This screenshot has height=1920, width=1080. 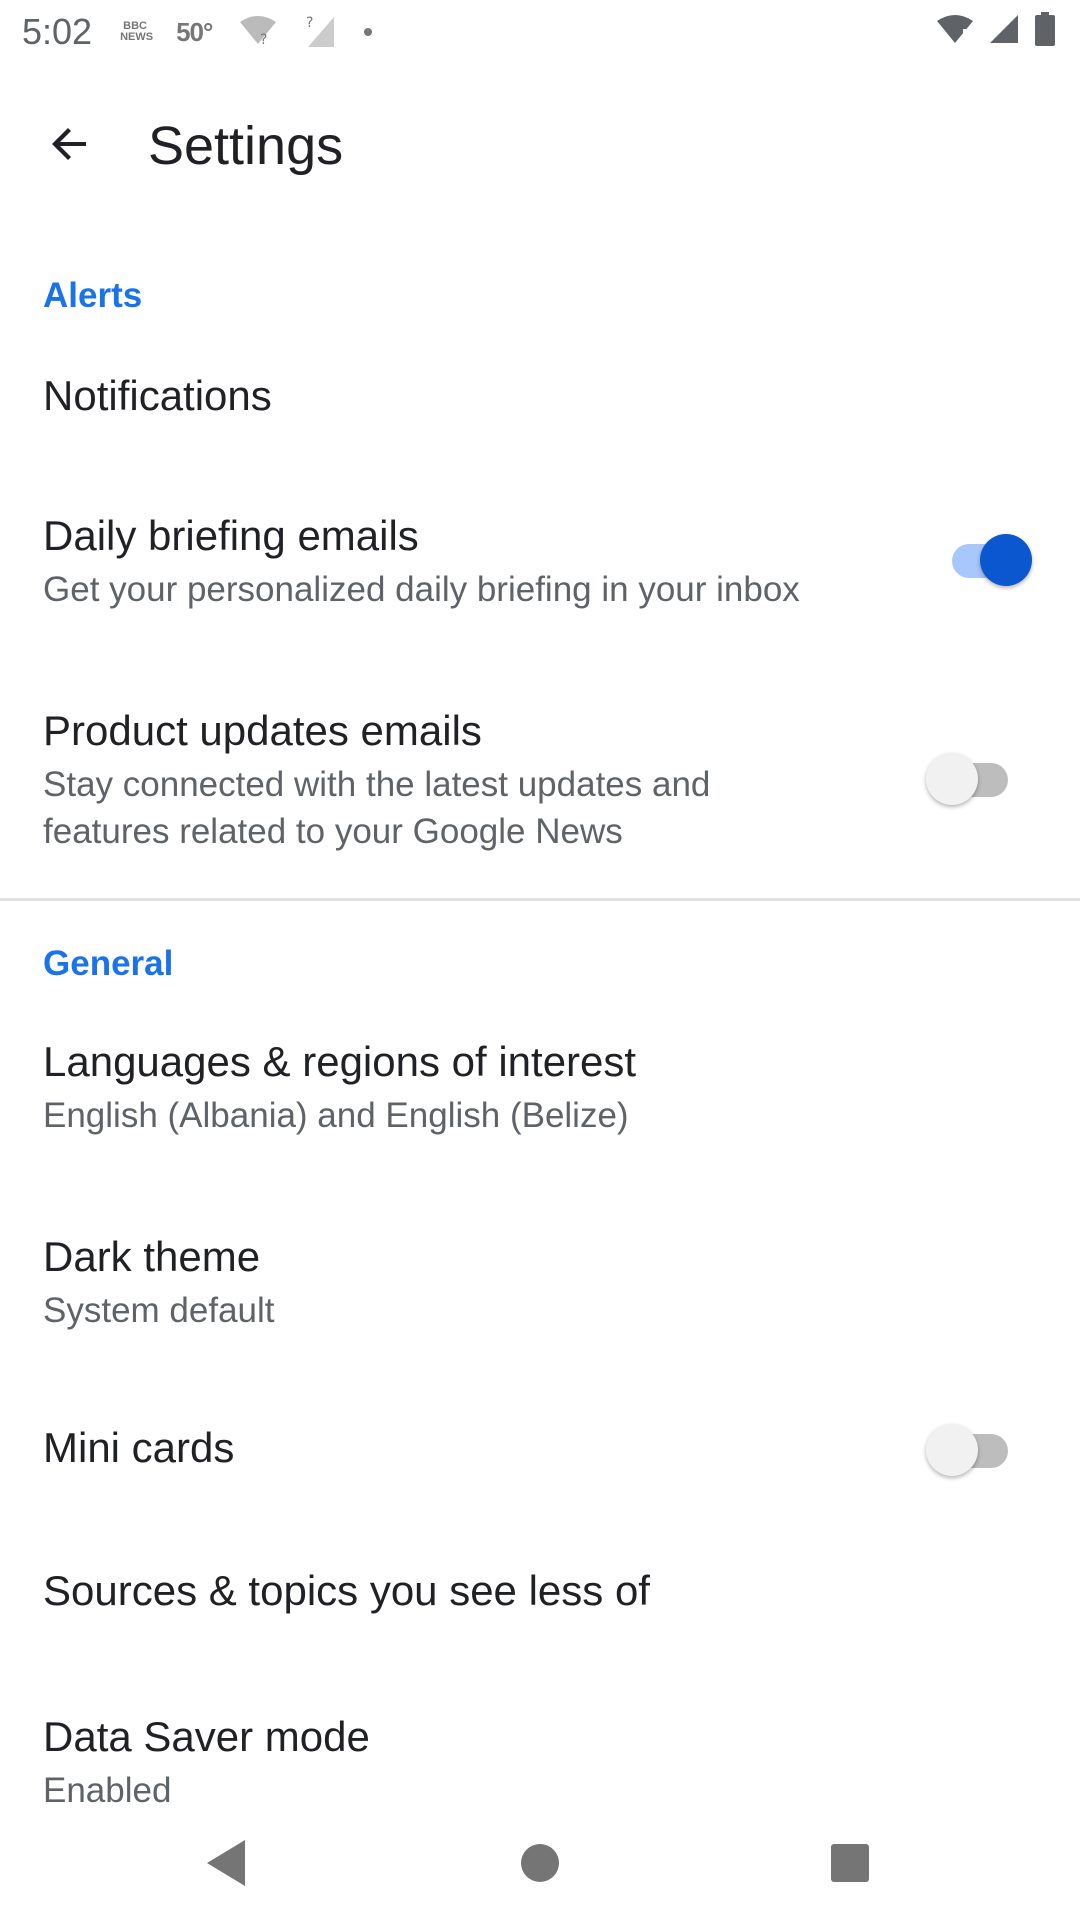 I want to click on status-bar: 5:02 BBC NEWS 50° ? ?, so click(x=540, y=32).